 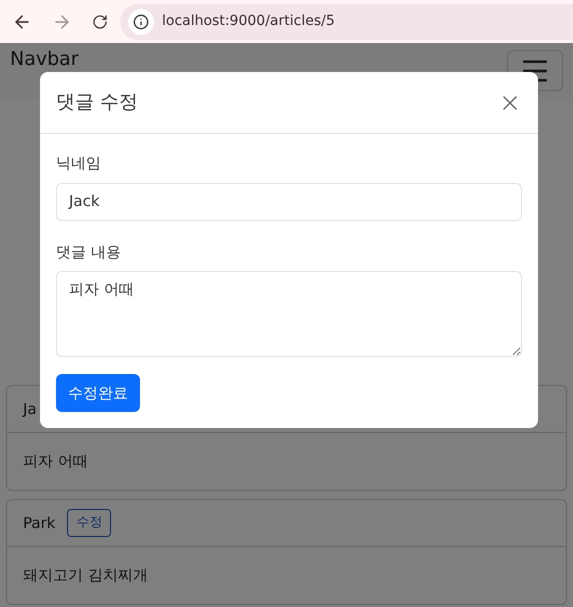 What do you see at coordinates (55, 461) in the screenshot?
I see `comment-body: 피자 어때` at bounding box center [55, 461].